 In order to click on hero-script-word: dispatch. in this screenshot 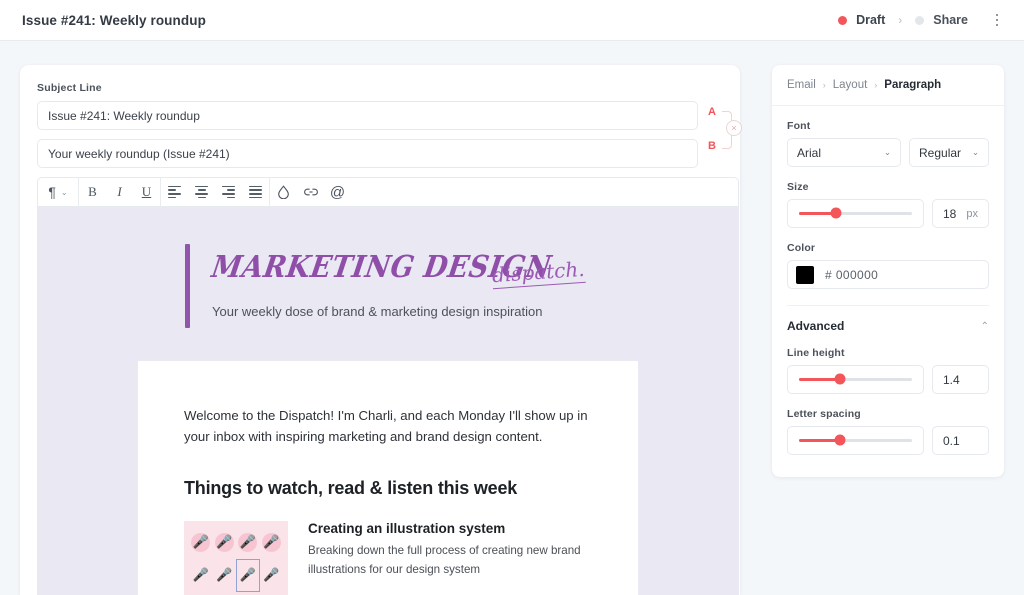, I will do `click(538, 273)`.